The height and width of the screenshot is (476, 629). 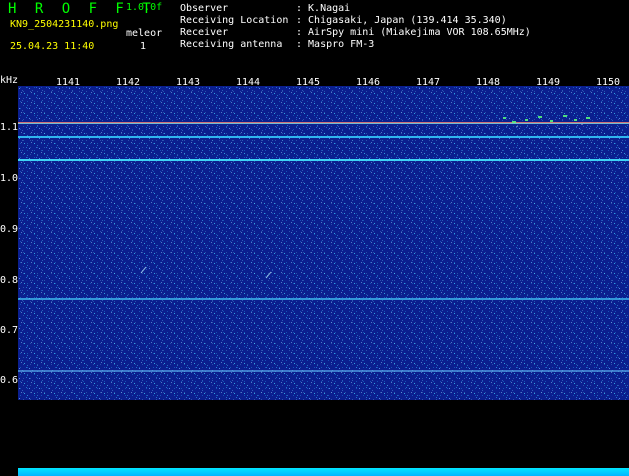 I want to click on mode-label: meleor, so click(x=144, y=33).